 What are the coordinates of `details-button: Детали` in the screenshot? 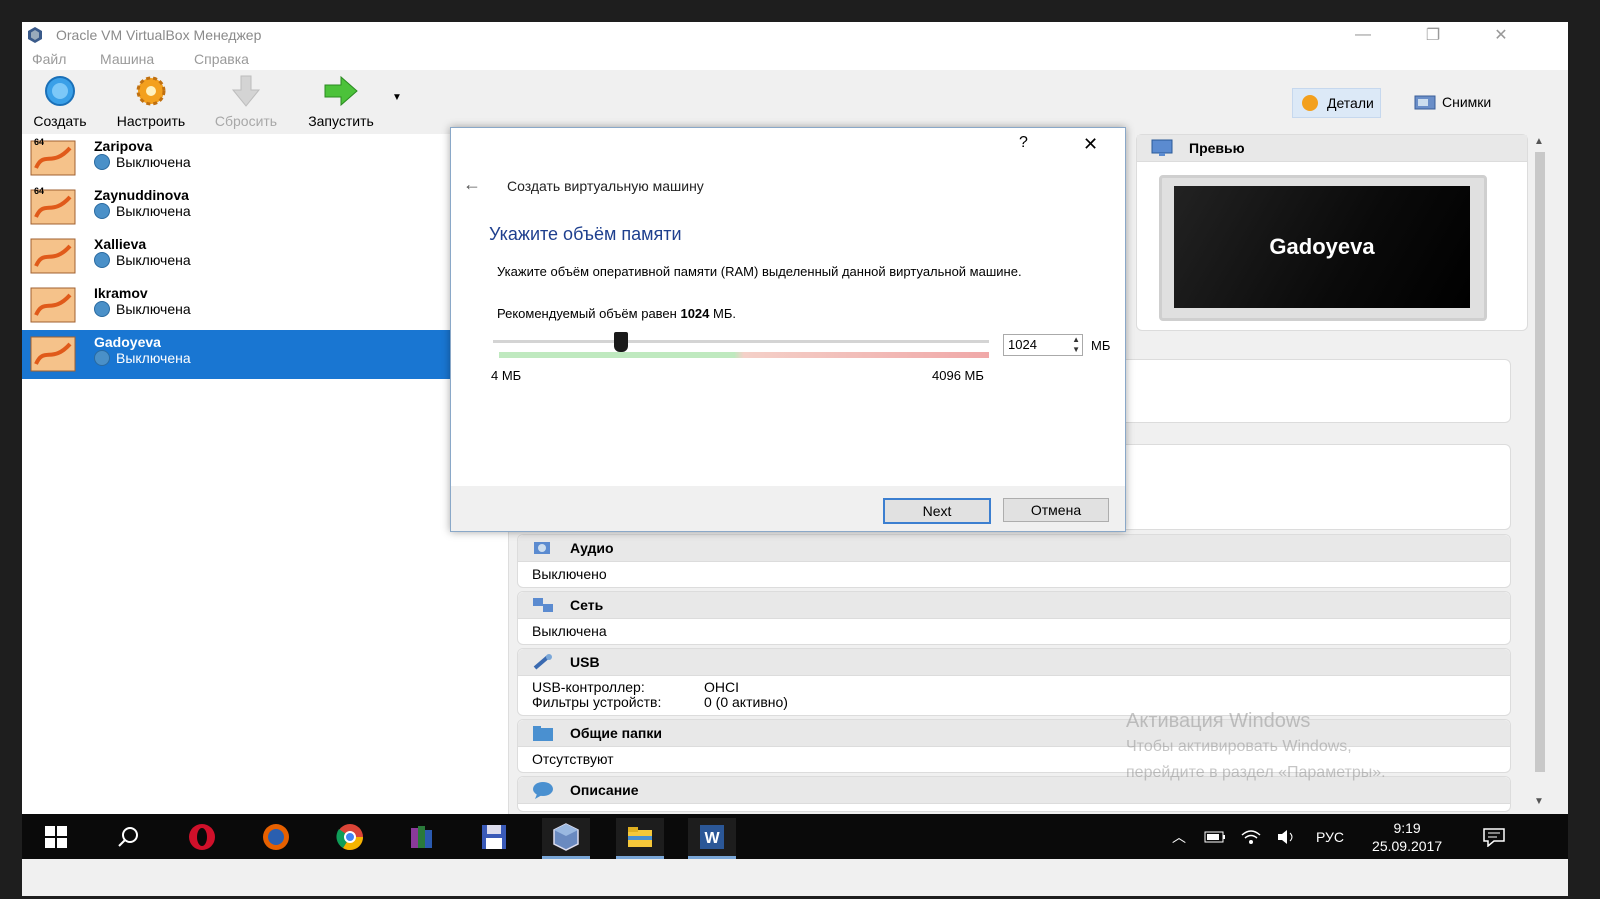 It's located at (1336, 103).